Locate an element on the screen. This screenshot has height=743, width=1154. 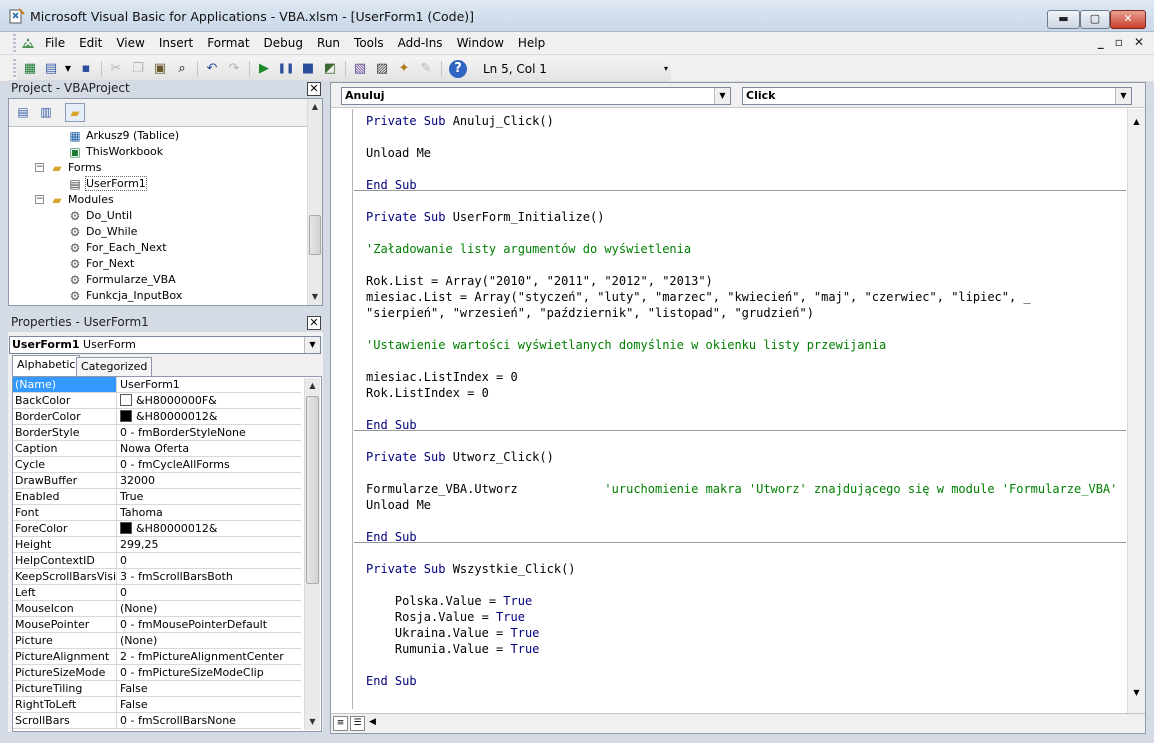
property-row: Font Tahoma is located at coordinates (157, 513).